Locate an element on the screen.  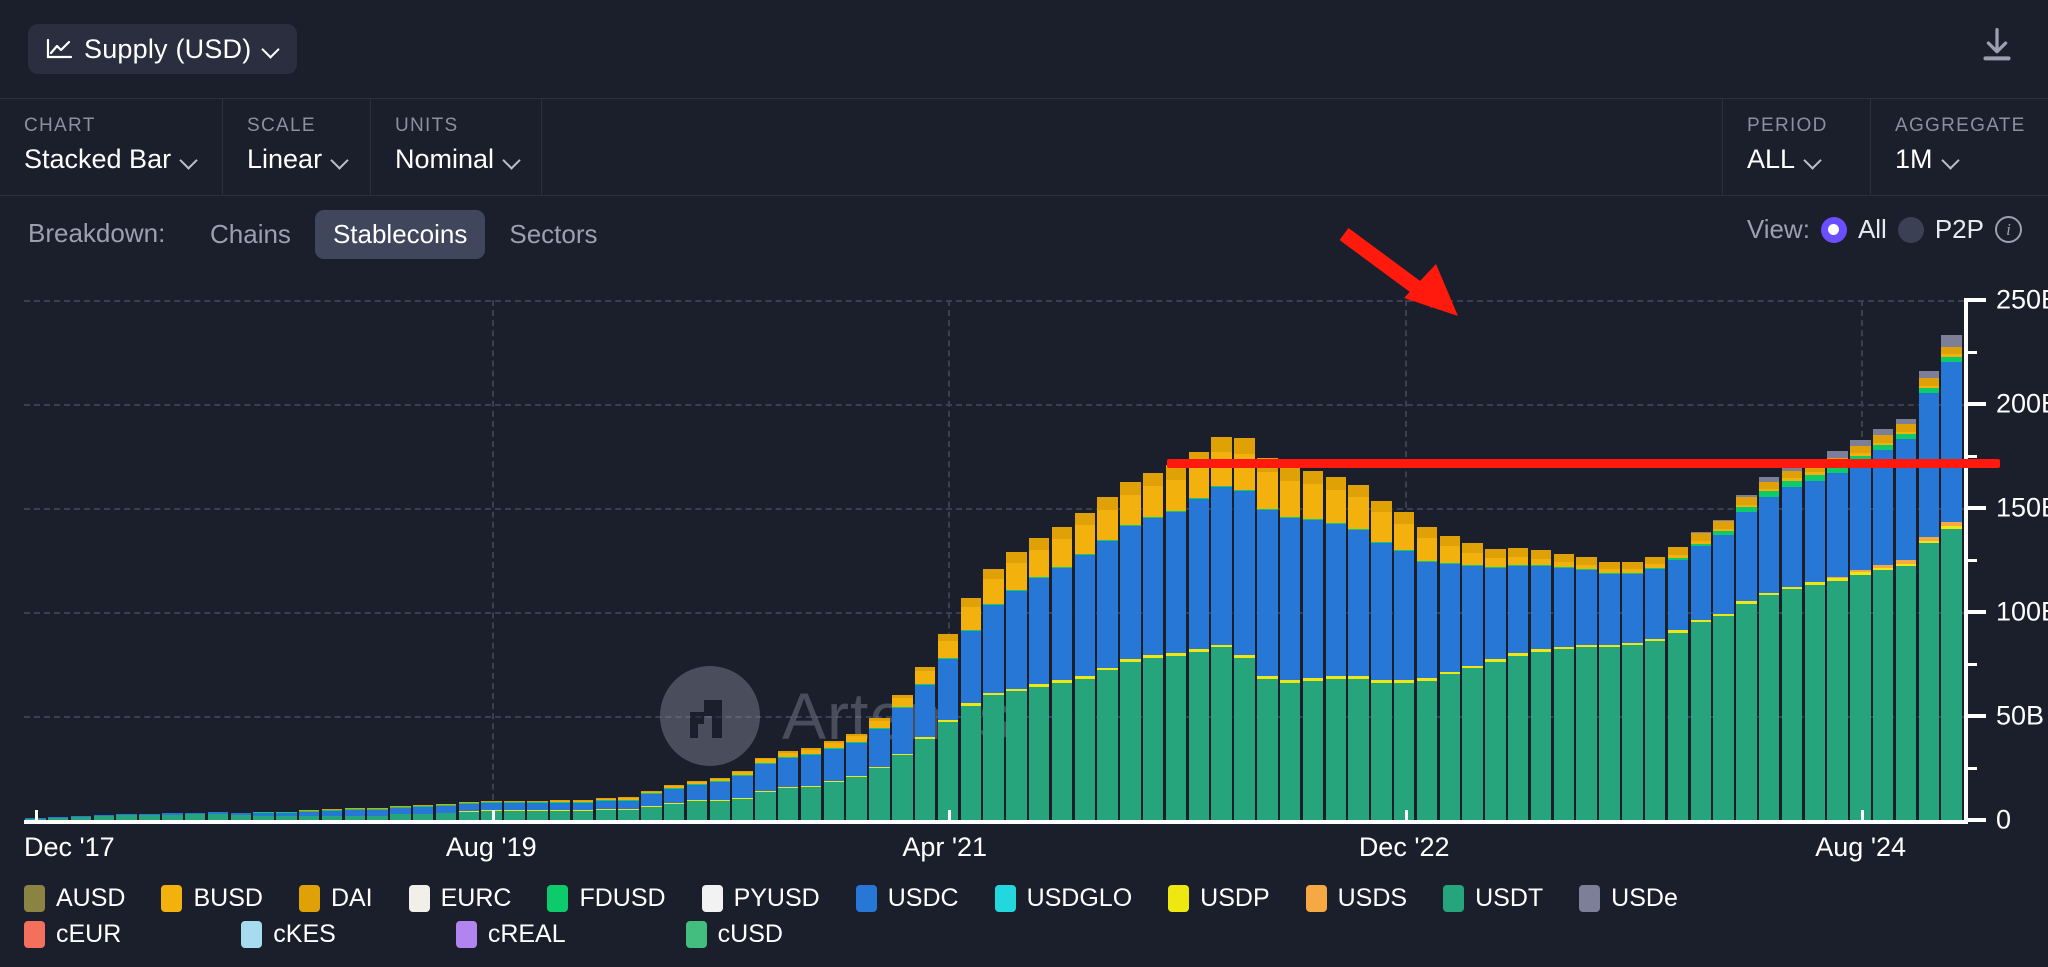
view-radio-all is located at coordinates (1833, 229).